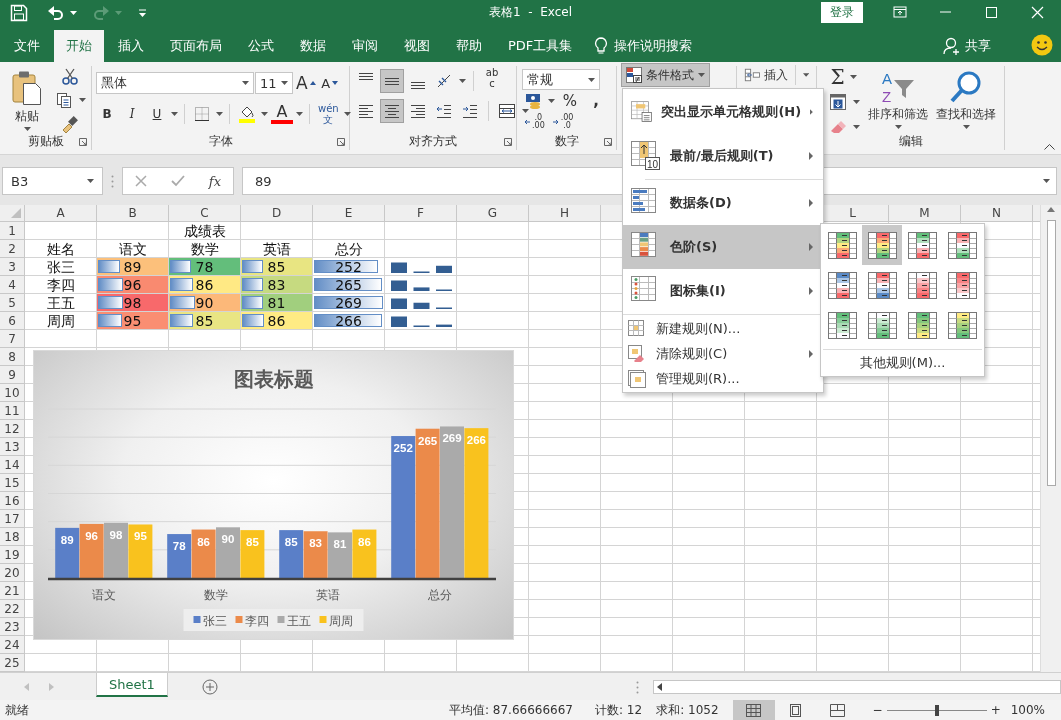 This screenshot has width=1061, height=720. Describe the element at coordinates (753, 710) in the screenshot. I see `normal-view-button` at that location.